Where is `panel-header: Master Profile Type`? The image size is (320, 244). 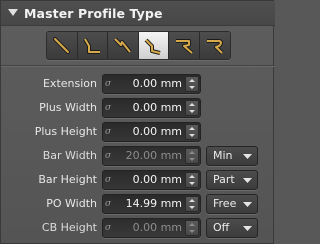 panel-header: Master Profile Type is located at coordinates (138, 13).